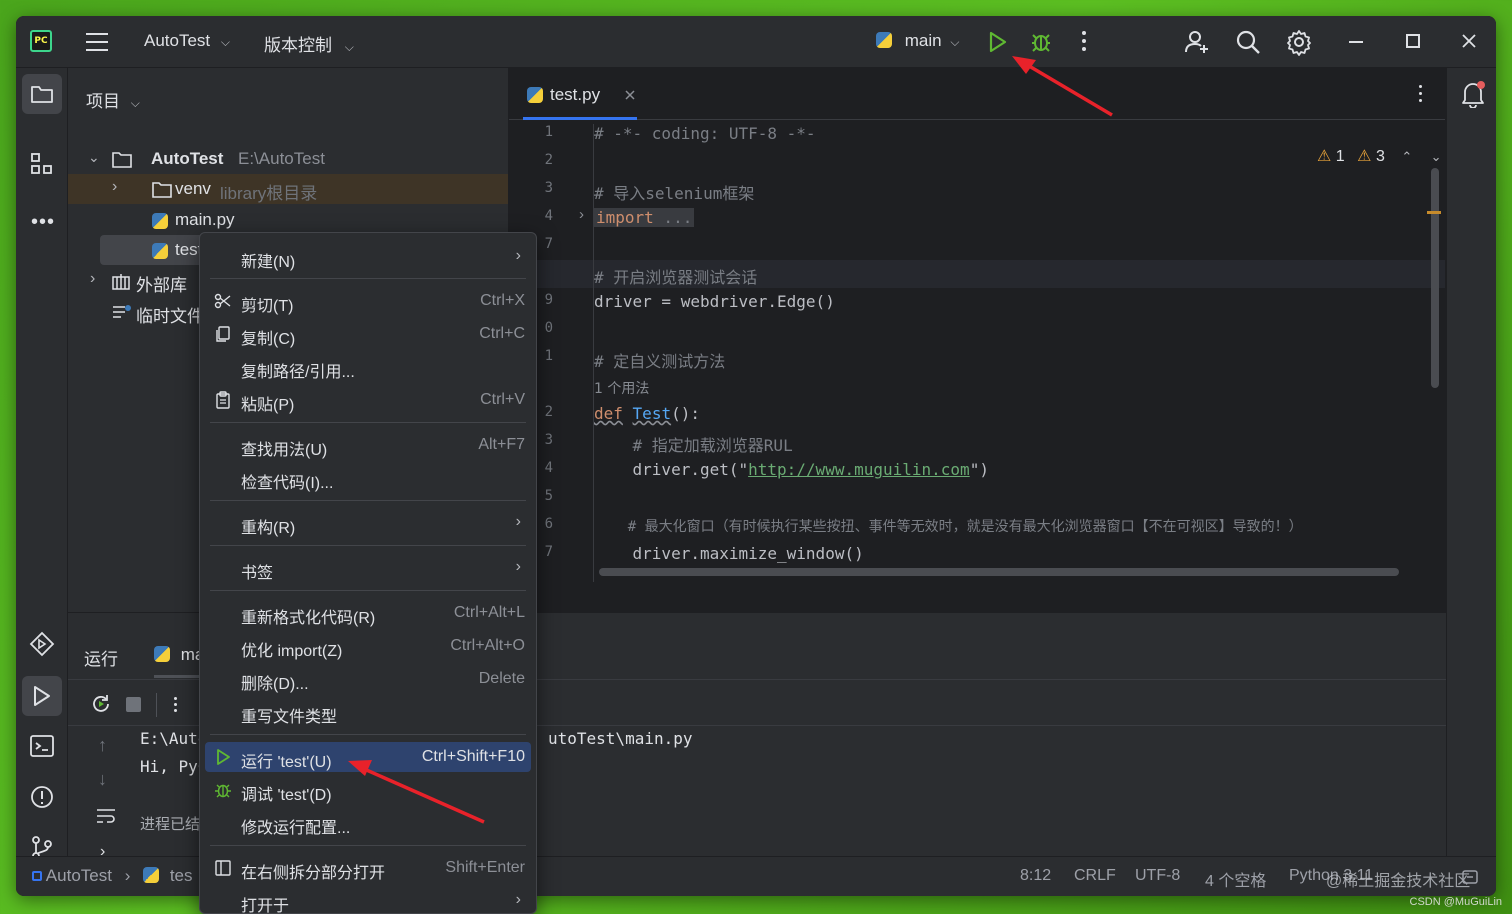 The width and height of the screenshot is (1512, 914). Describe the element at coordinates (1455, 902) in the screenshot. I see `csdn-watermark: CSDN @MuGuiLin` at that location.